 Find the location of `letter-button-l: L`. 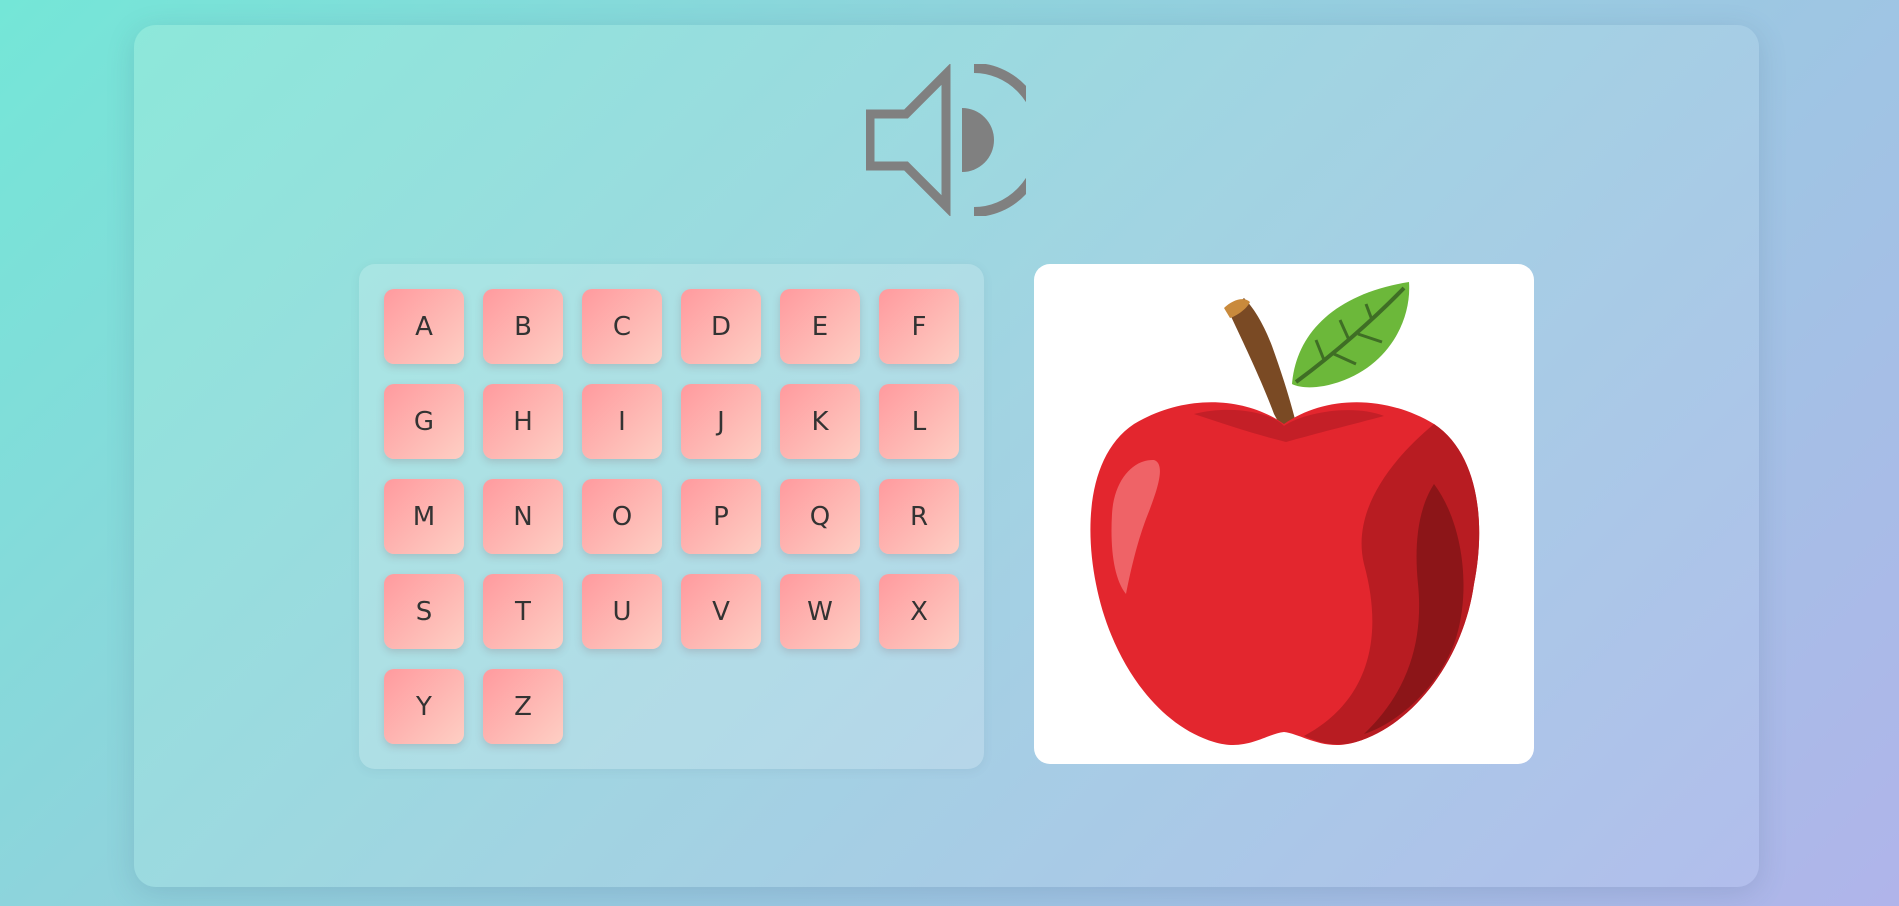

letter-button-l: L is located at coordinates (919, 421).